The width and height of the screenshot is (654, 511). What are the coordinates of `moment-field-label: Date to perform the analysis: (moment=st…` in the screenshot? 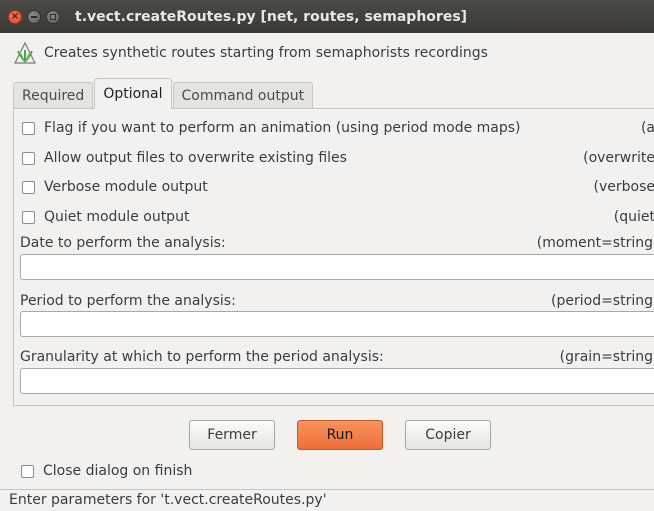 It's located at (337, 243).